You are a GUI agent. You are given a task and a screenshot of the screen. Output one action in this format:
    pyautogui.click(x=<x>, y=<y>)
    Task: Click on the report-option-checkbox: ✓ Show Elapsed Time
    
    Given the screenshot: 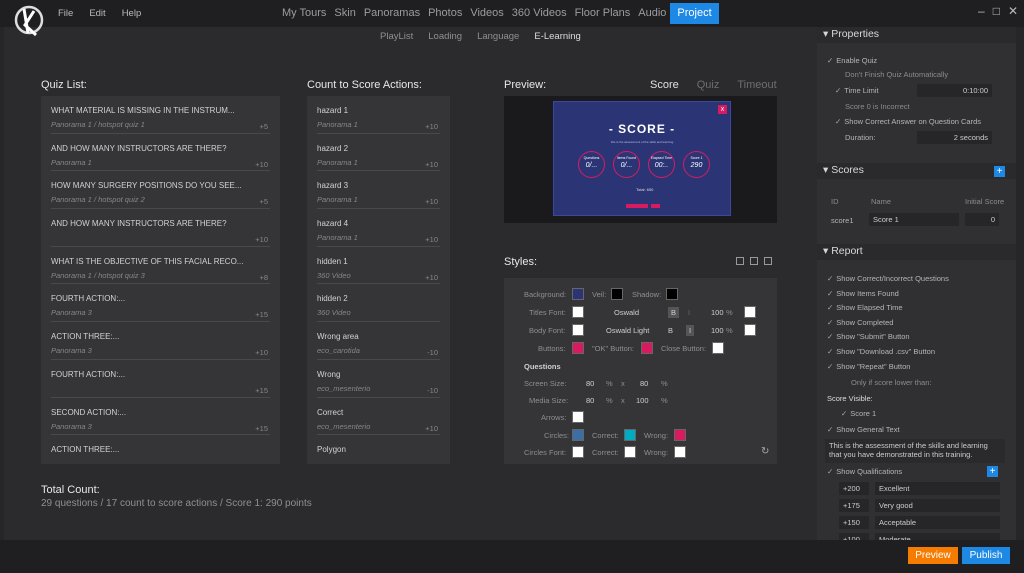 What is the action you would take?
    pyautogui.click(x=865, y=307)
    